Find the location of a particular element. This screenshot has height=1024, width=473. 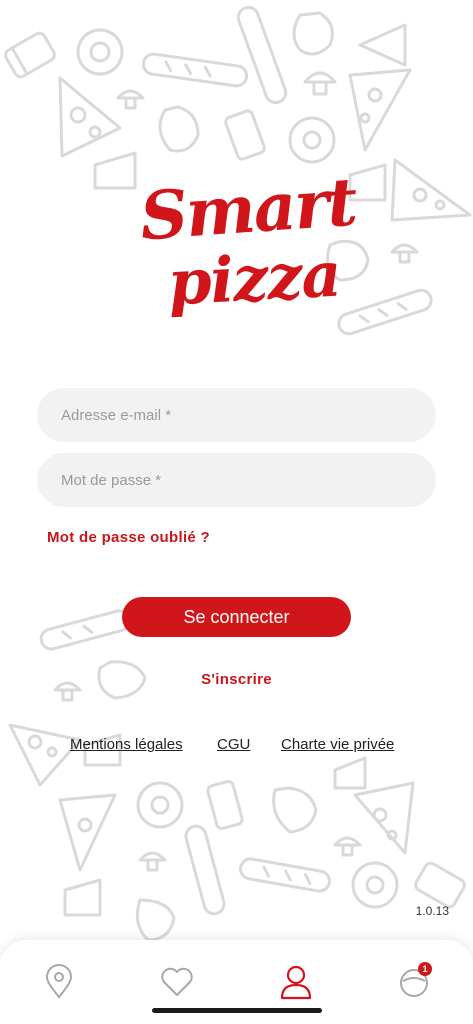

smart-pizza-logo: Smart pizza is located at coordinates (240, 255).